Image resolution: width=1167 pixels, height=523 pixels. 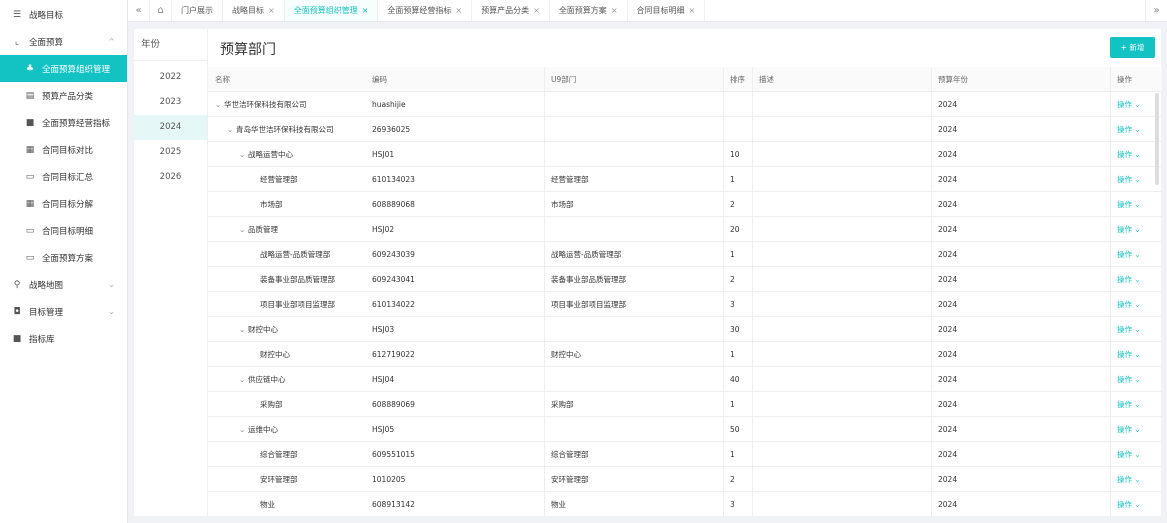 I want to click on sidebar-item-label: 全面预算方案, so click(x=68, y=258).